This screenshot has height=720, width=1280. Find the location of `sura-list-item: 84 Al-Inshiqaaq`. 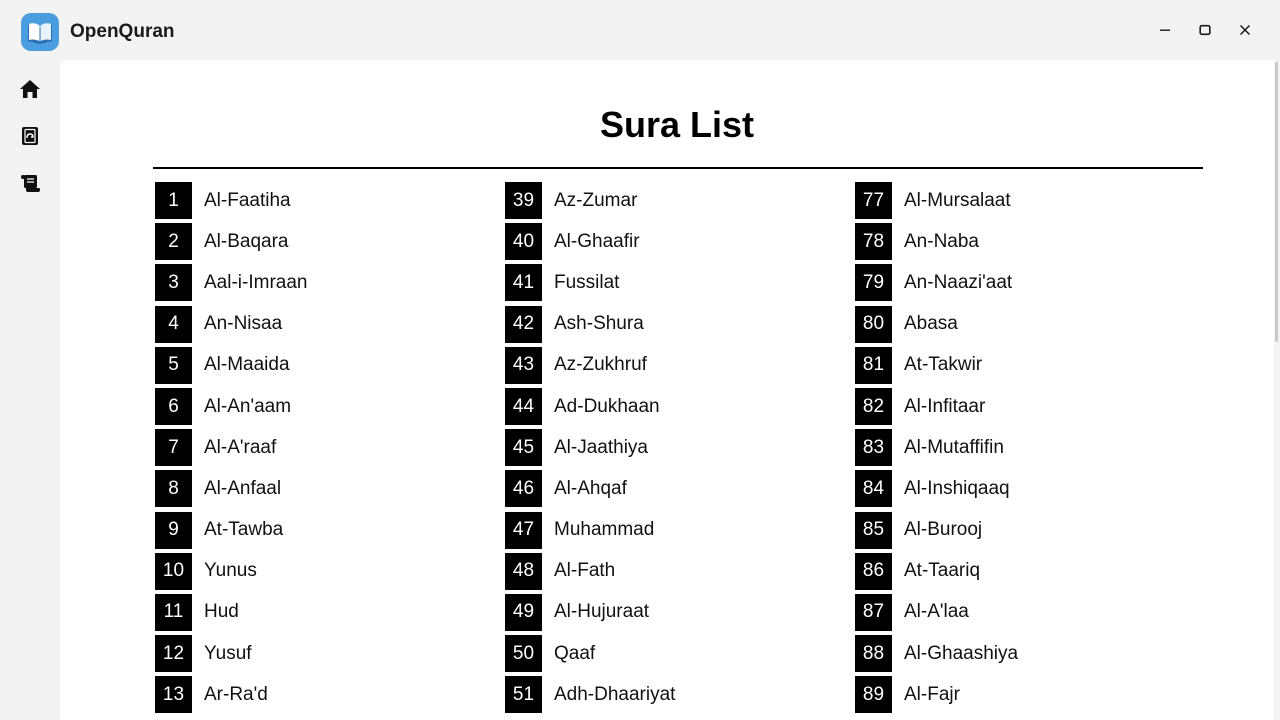

sura-list-item: 84 Al-Inshiqaaq is located at coordinates (1025, 488).